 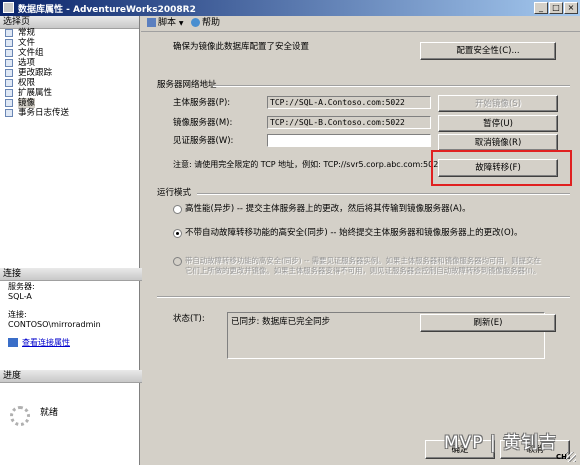 What do you see at coordinates (205, 23) in the screenshot?
I see `help-button: 帮助` at bounding box center [205, 23].